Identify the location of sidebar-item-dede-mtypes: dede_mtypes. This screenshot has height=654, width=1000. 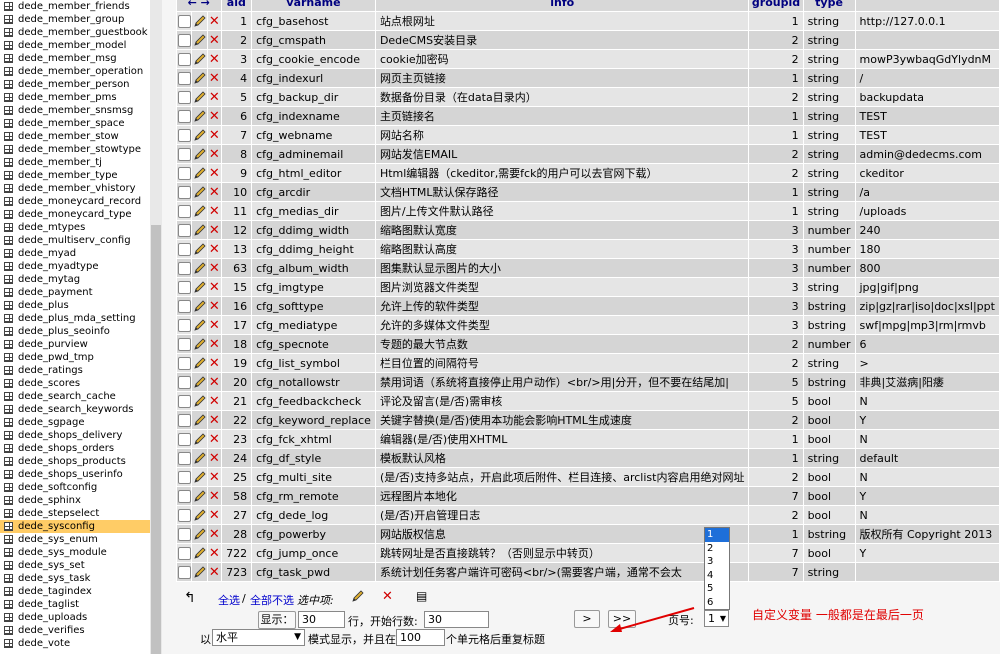
(75, 227).